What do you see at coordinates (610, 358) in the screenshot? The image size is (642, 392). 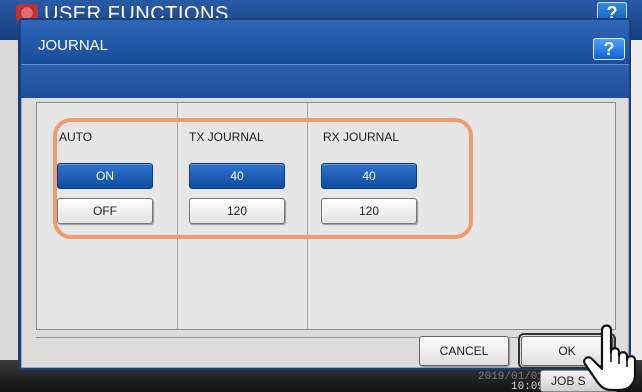 I see `pointing-hand-icon` at bounding box center [610, 358].